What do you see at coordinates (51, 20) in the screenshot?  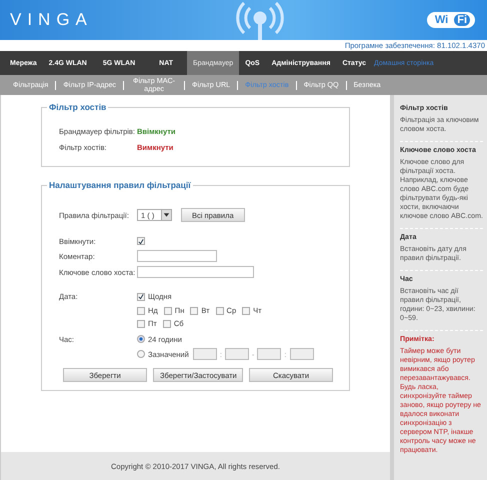 I see `vinga-logo: VINGA` at bounding box center [51, 20].